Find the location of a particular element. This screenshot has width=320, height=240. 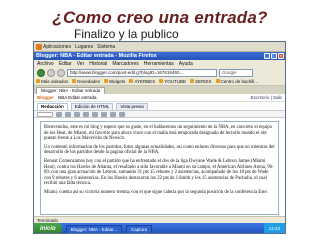

forward-icon is located at coordinates (51, 72).